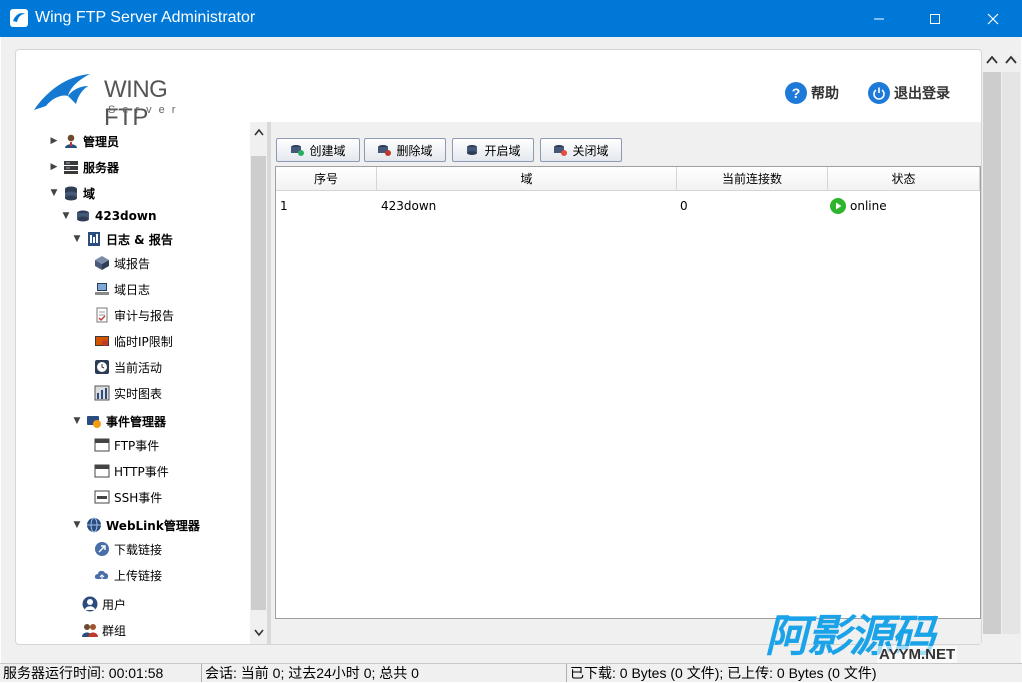  I want to click on chart-icon, so click(102, 393).